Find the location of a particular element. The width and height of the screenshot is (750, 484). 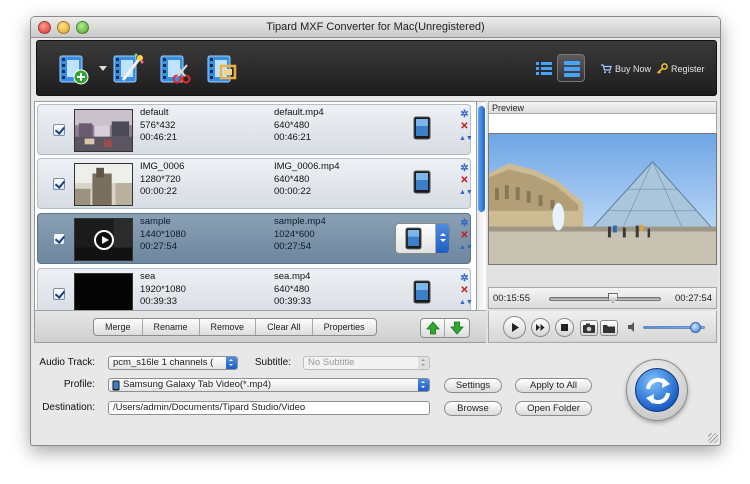

audio-track-label: Audio Track: is located at coordinates (67, 362).